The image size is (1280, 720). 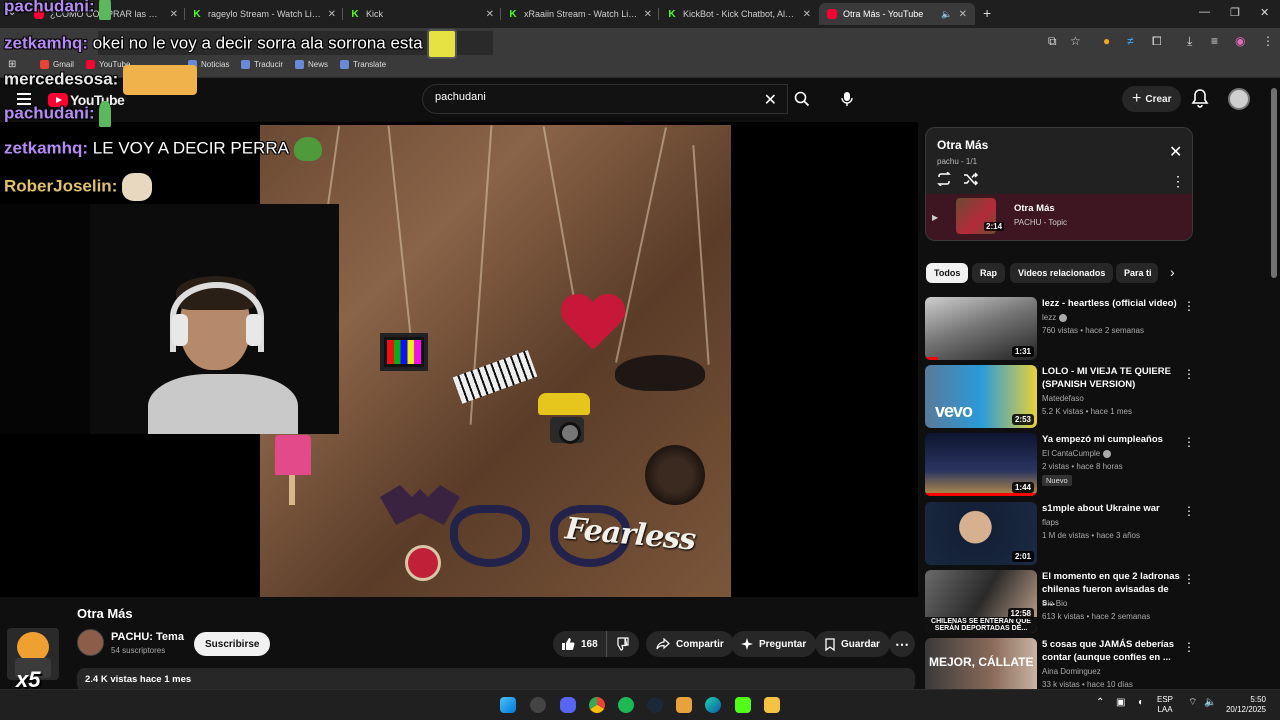 What do you see at coordinates (743, 705) in the screenshot?
I see `kick-icon` at bounding box center [743, 705].